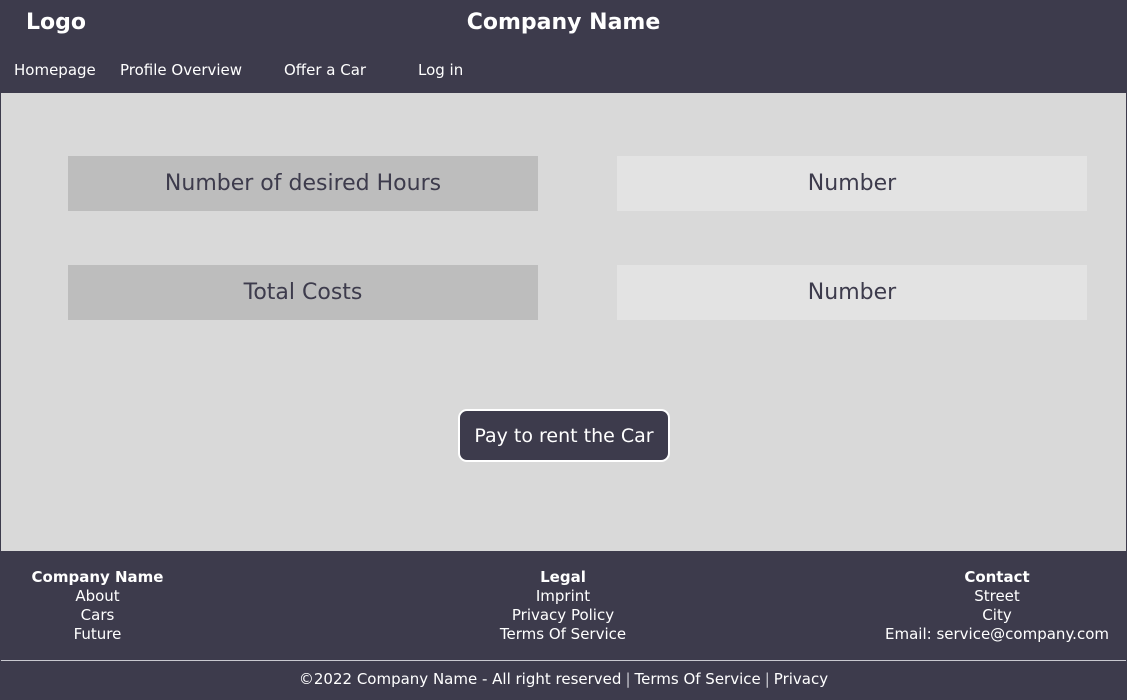 This screenshot has width=1127, height=700. What do you see at coordinates (563, 577) in the screenshot?
I see `footer-legal-title: Legal` at bounding box center [563, 577].